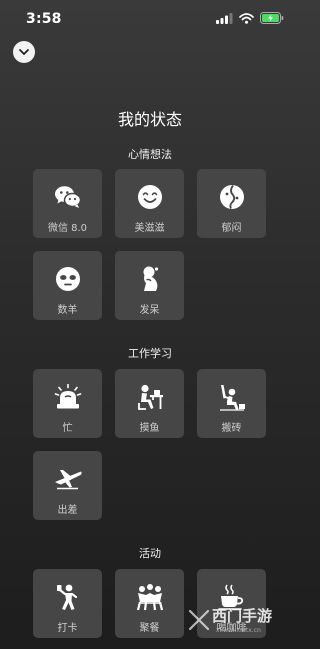  I want to click on status-tile-counting-sheep: 数羊, so click(67, 285).